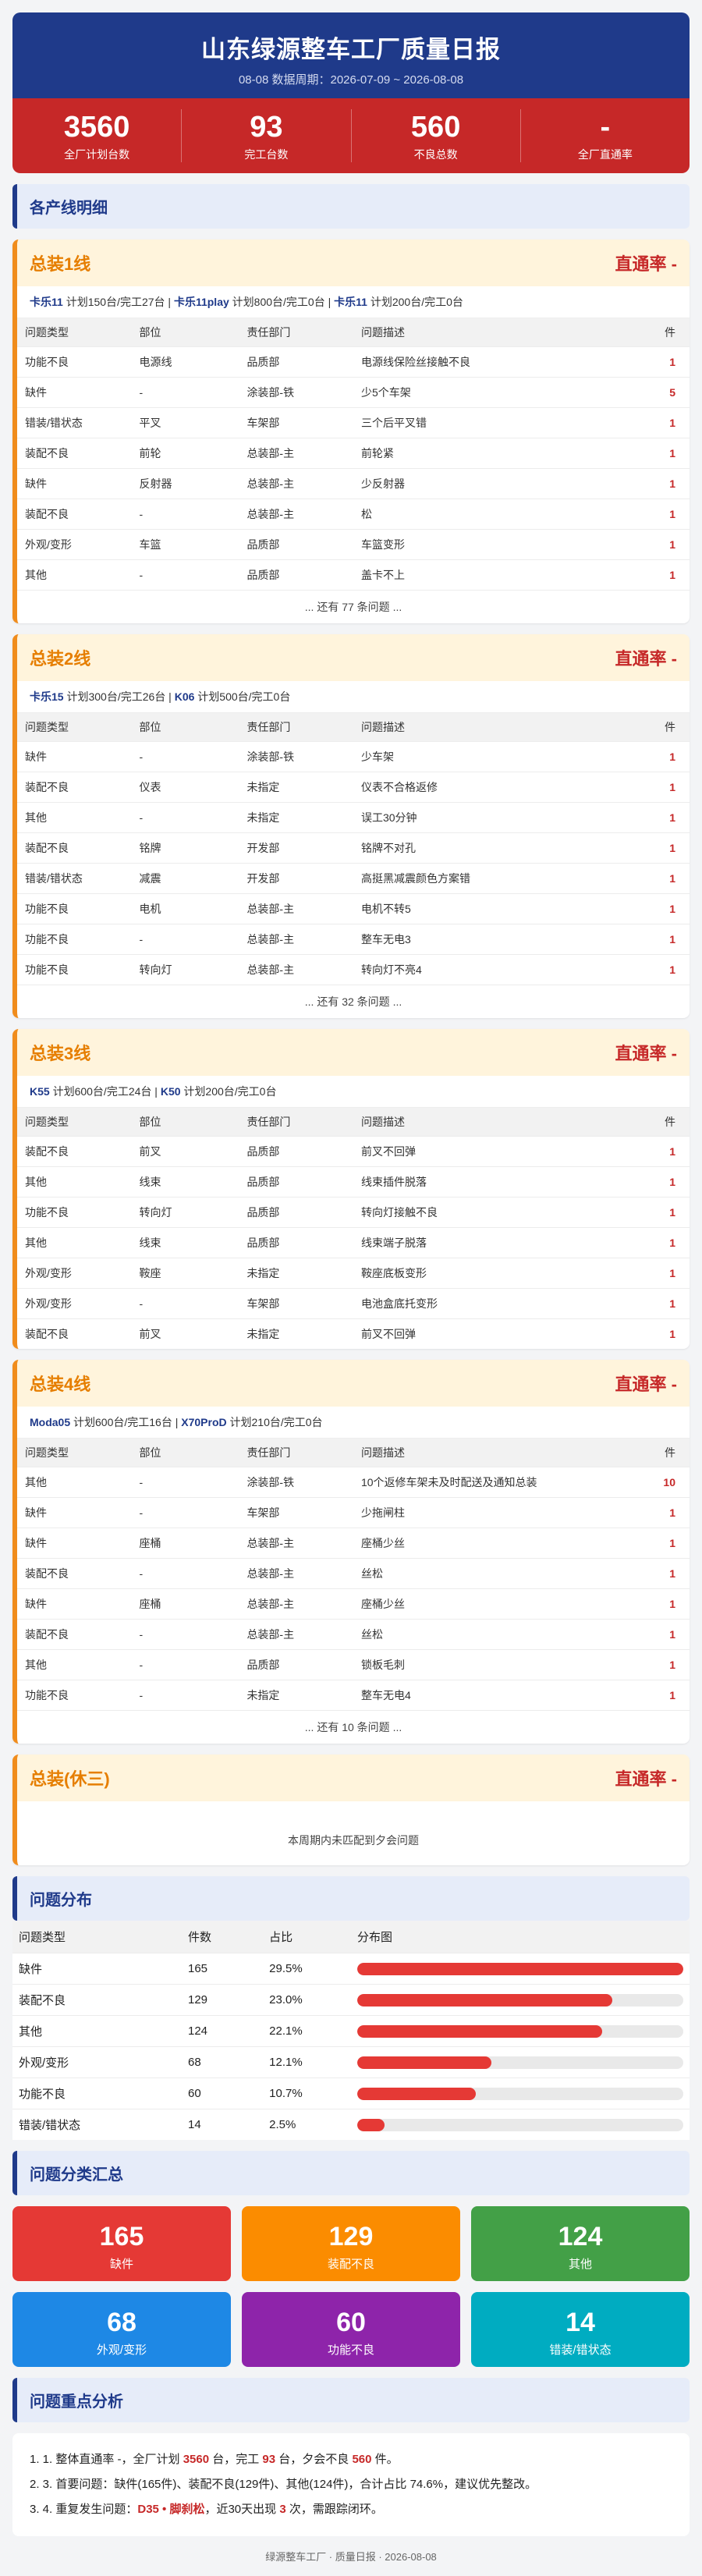  What do you see at coordinates (354, 1092) in the screenshot?
I see `line-products: K55 计划600台/完工24台 | K50 计划200台/完工0台` at bounding box center [354, 1092].